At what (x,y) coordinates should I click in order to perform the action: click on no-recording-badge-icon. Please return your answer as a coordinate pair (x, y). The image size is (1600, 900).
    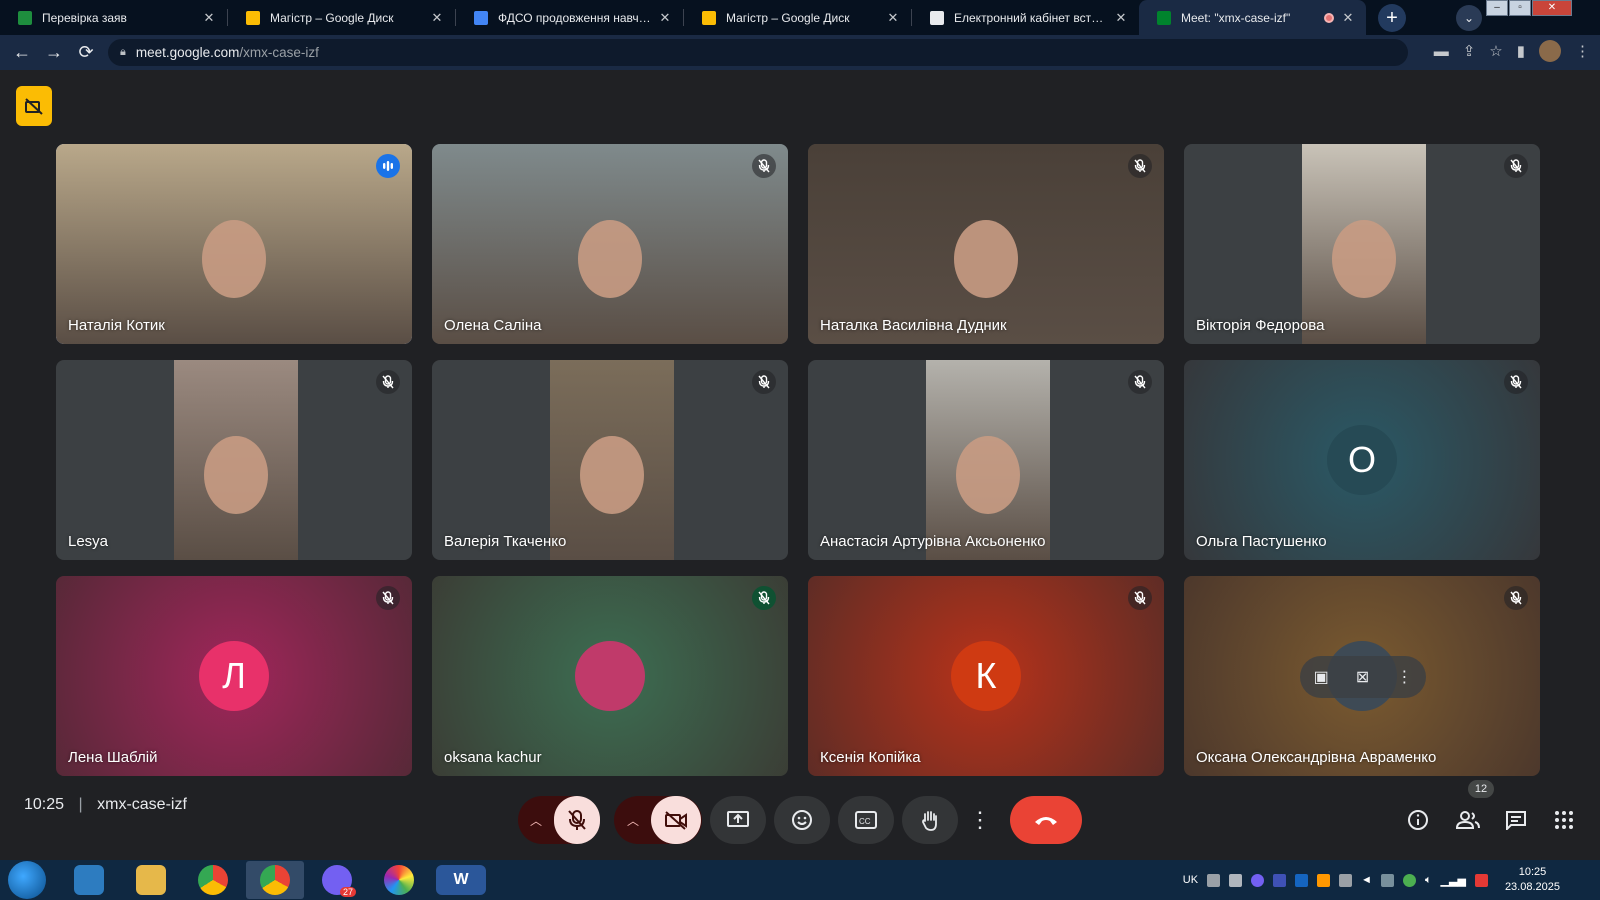
    Looking at the image, I should click on (34, 106).